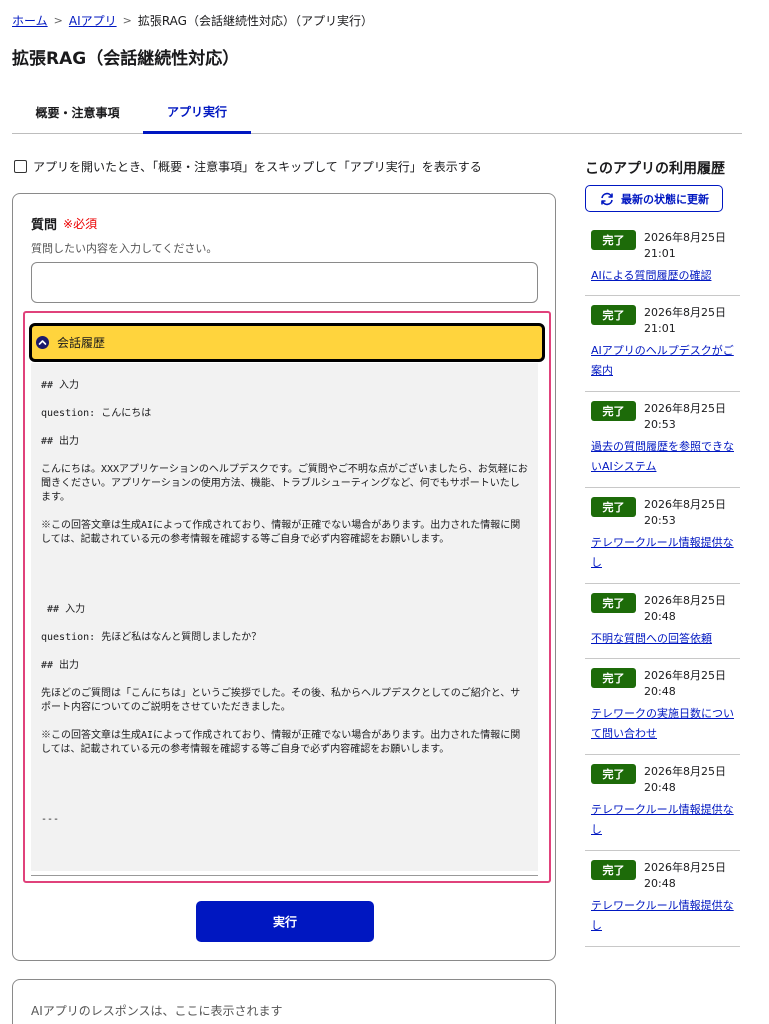 This screenshot has height=1024, width=769. Describe the element at coordinates (257, 167) in the screenshot. I see `skip-overview-label: アプリを開いたとき、「概要・注意事項」をスキップして「アプリ実行」を表示する` at that location.